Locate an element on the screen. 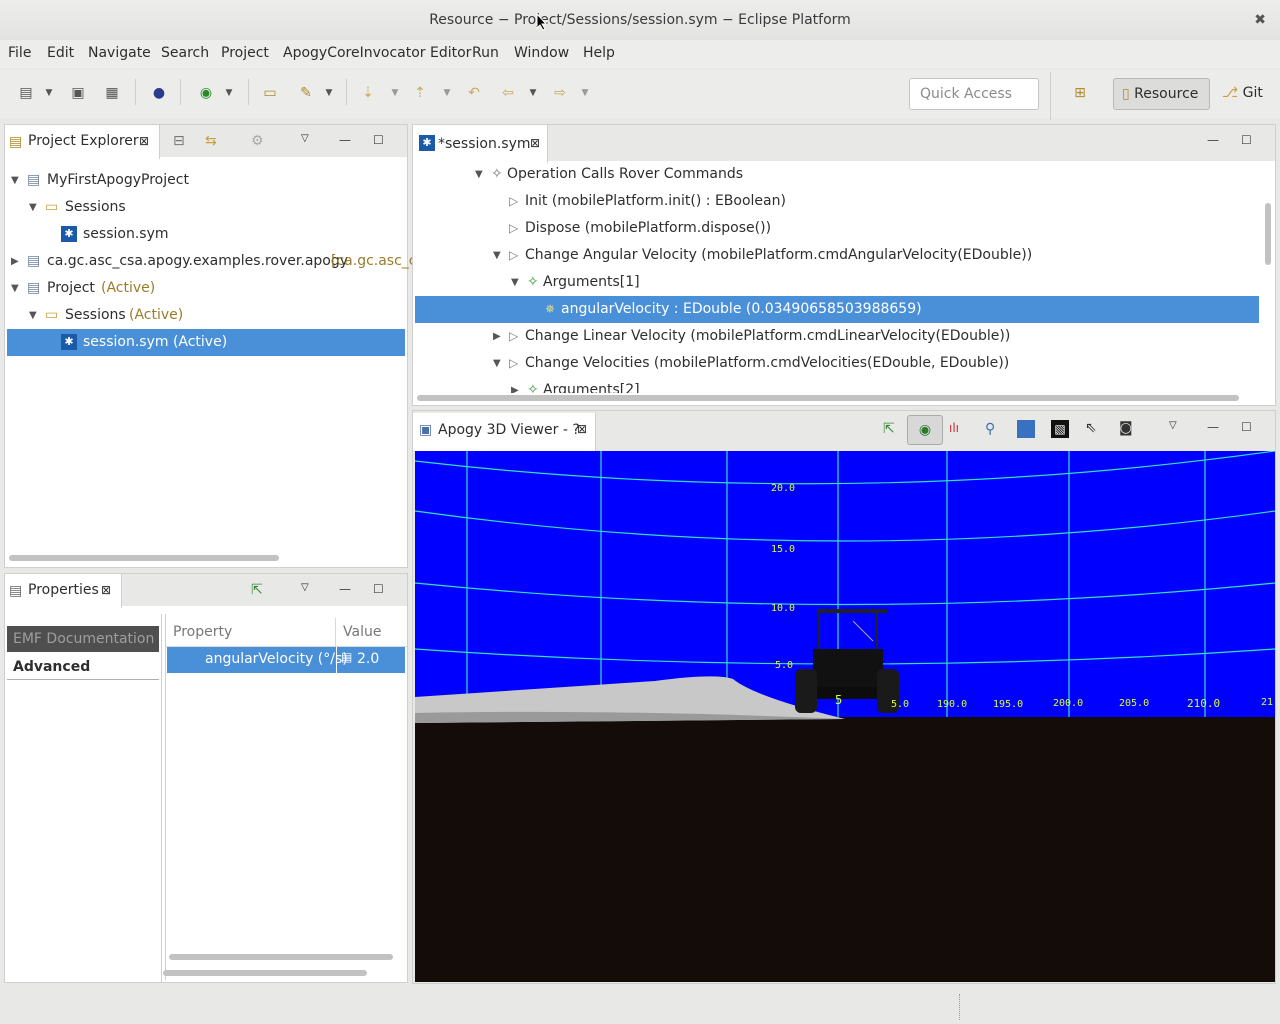 The height and width of the screenshot is (1024, 1280). open-folder-icon: ▭ is located at coordinates (270, 93).